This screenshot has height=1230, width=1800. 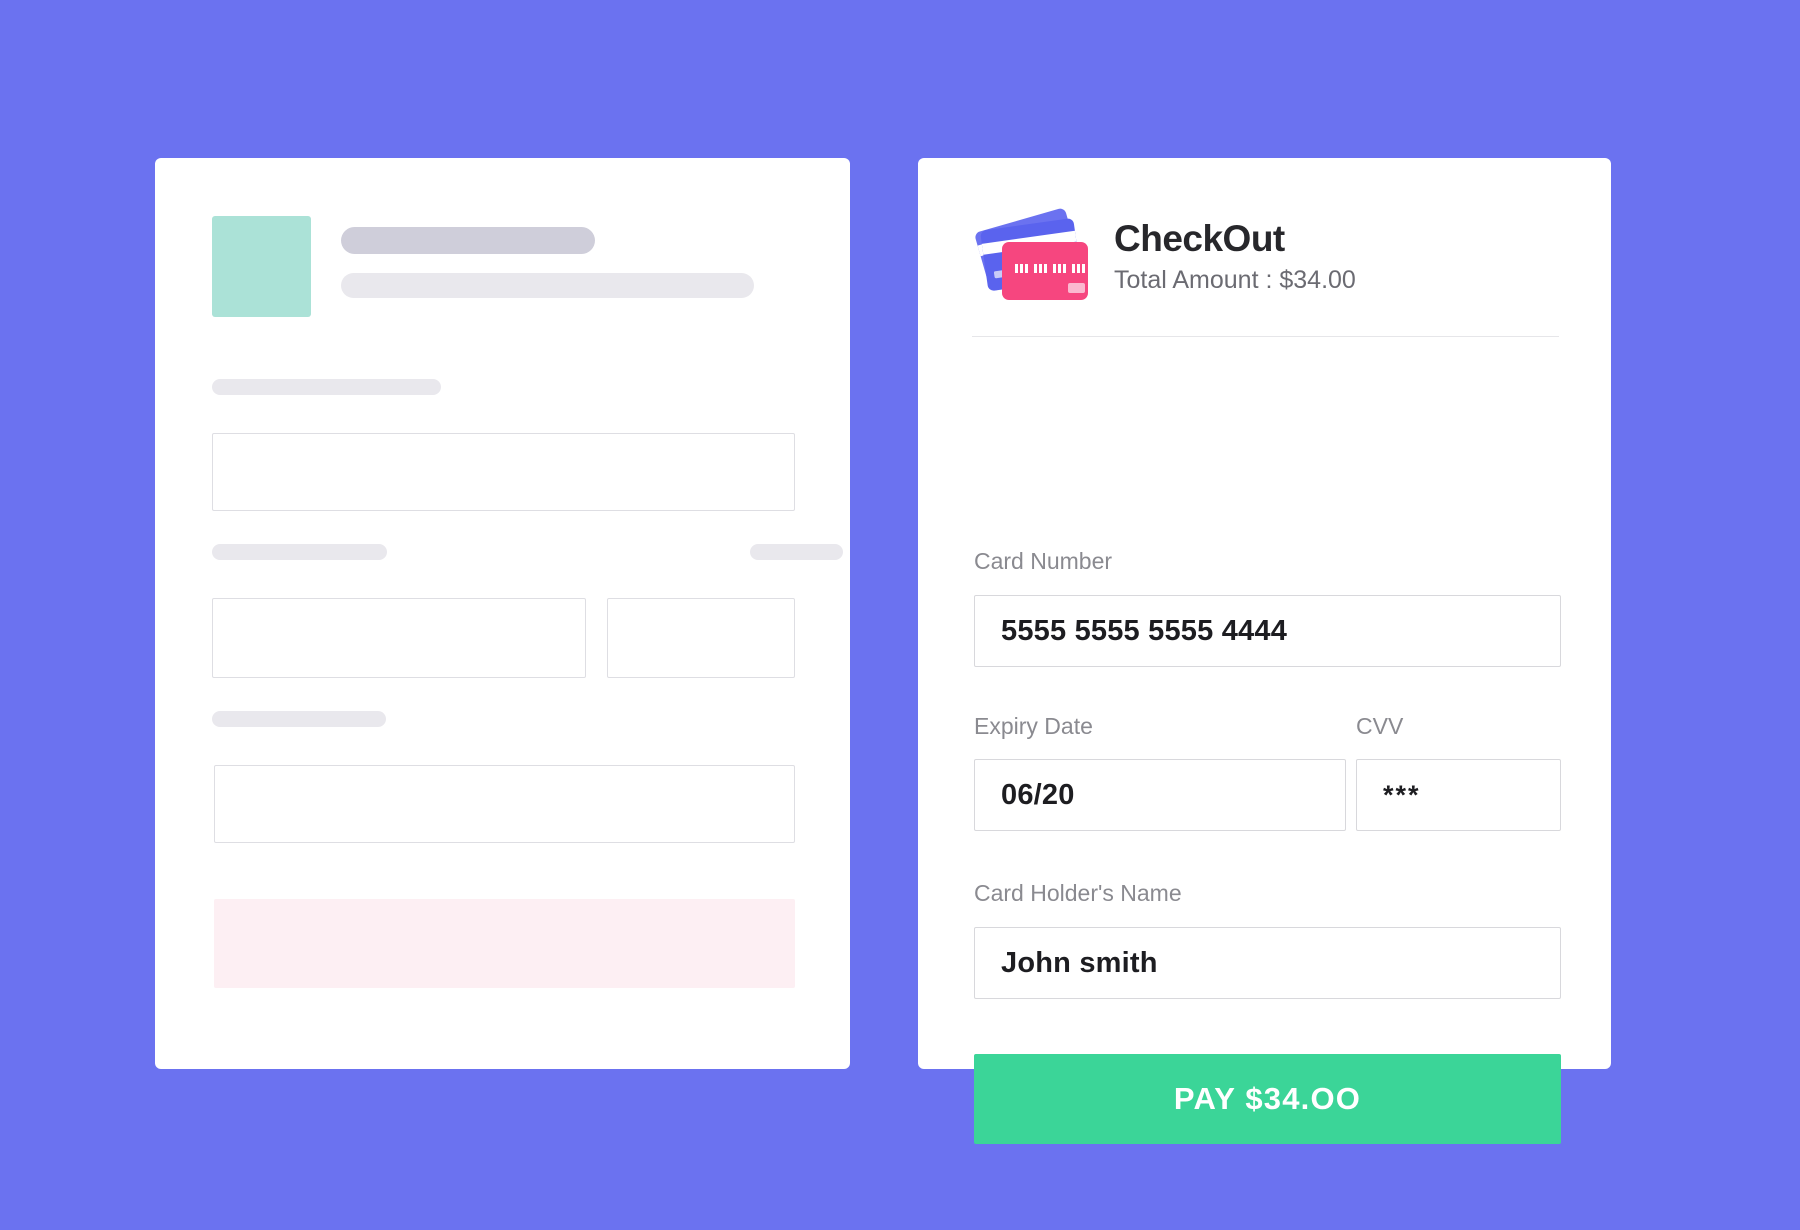 I want to click on card-number-value: 5555 5555 5555 4444, so click(x=1144, y=630).